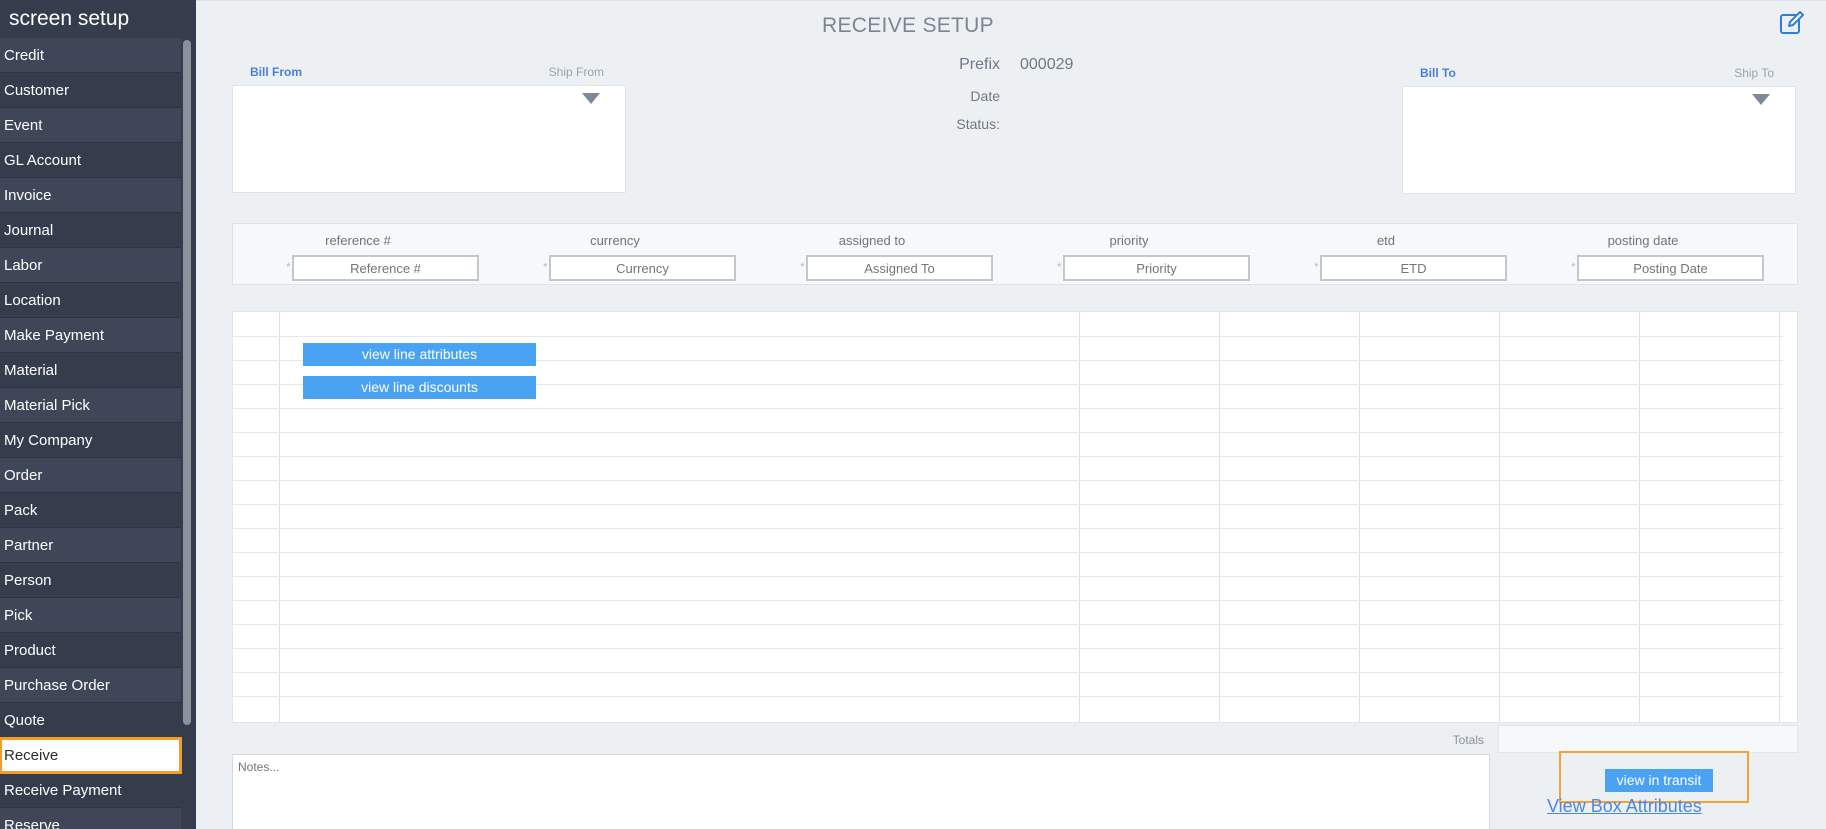  Describe the element at coordinates (1599, 140) in the screenshot. I see `bill-to-address-box` at that location.